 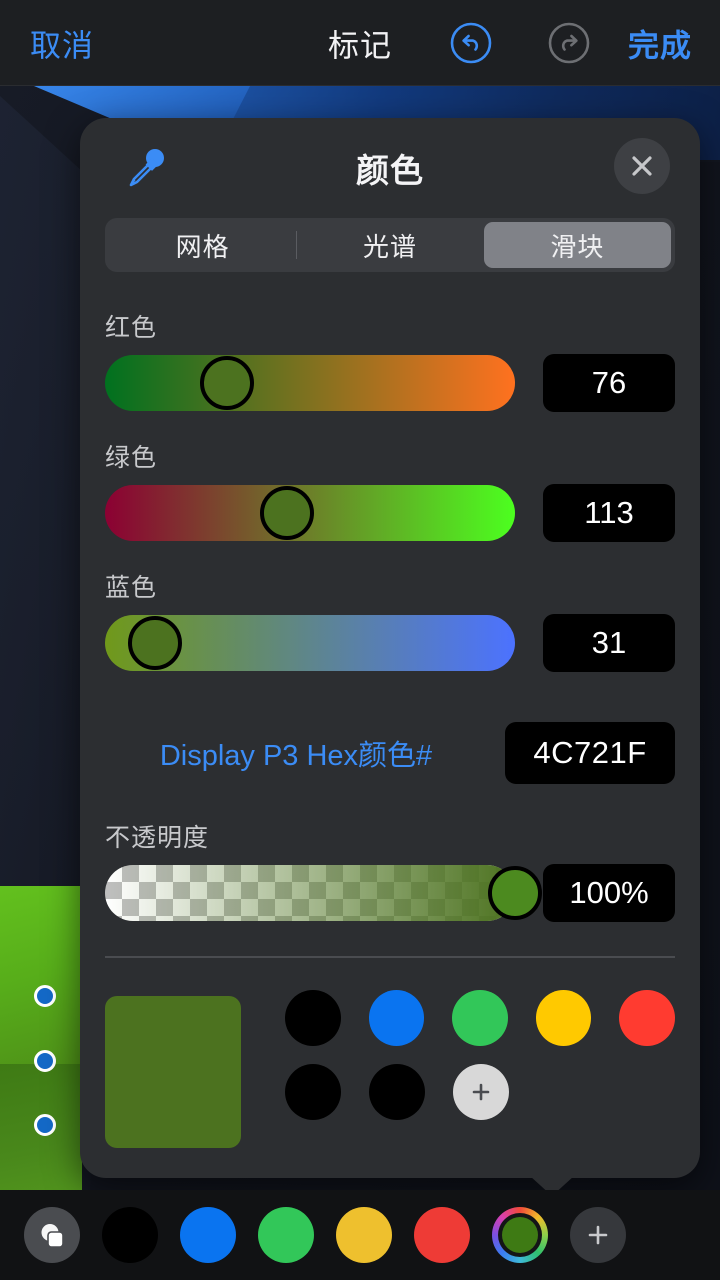 What do you see at coordinates (131, 588) in the screenshot?
I see `slider-blue-label: 蓝色` at bounding box center [131, 588].